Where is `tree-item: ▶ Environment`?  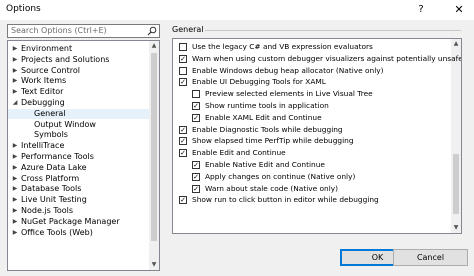
tree-item: ▶ Environment is located at coordinates (78, 49).